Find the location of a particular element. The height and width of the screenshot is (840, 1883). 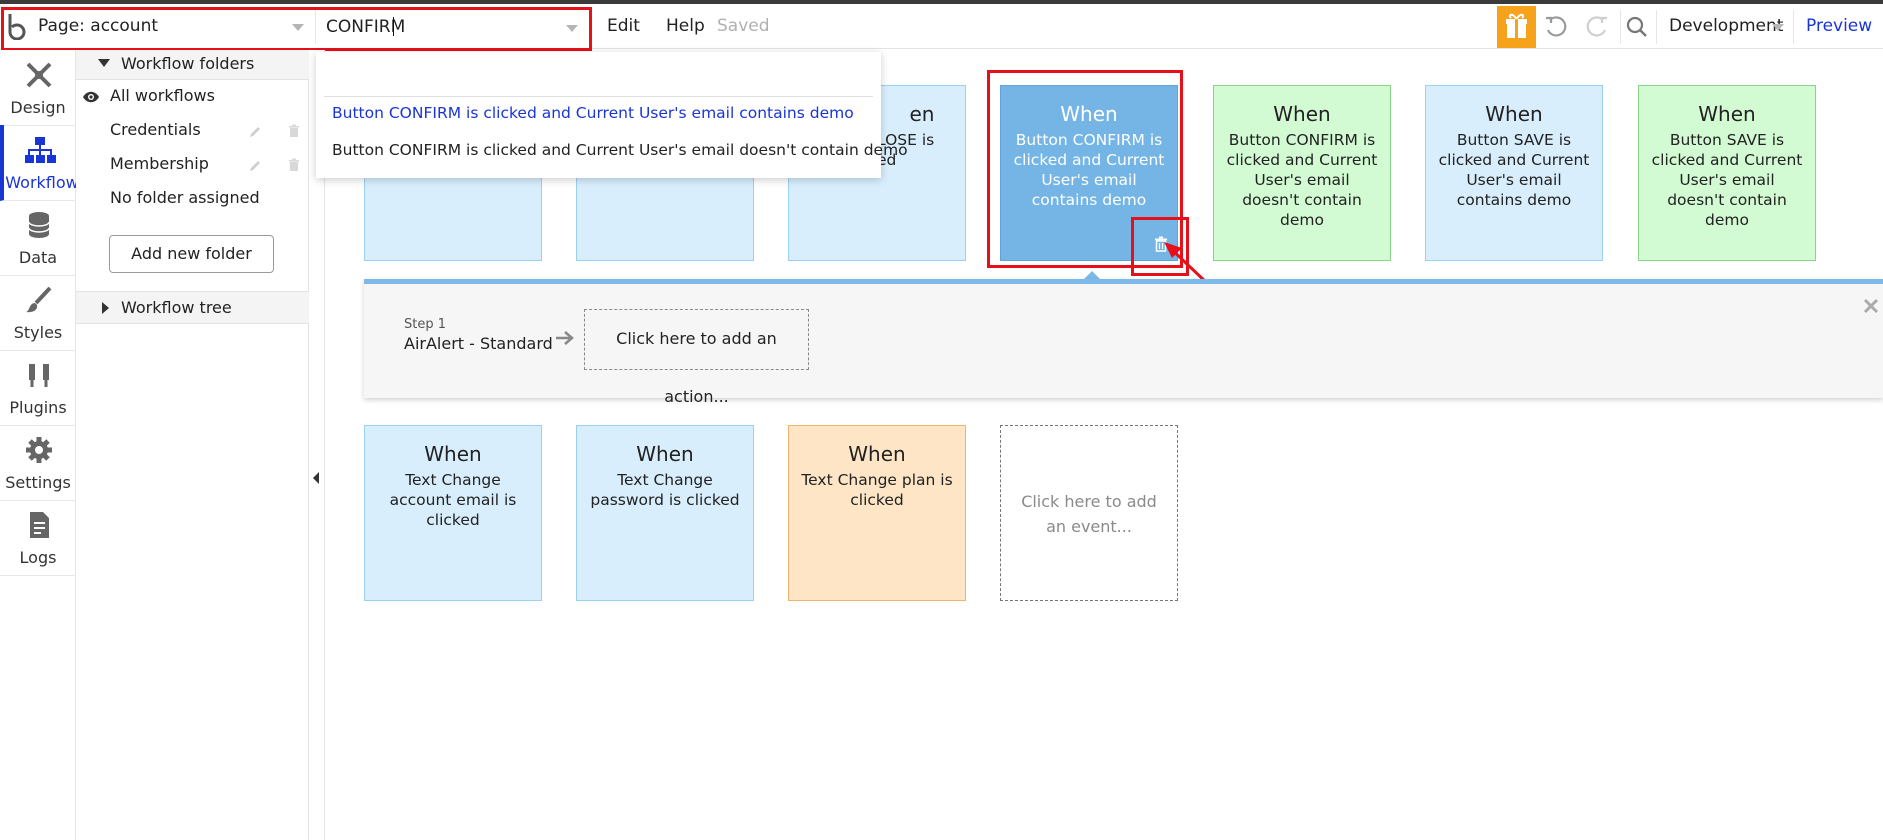

preview-link: Preview is located at coordinates (1839, 26).